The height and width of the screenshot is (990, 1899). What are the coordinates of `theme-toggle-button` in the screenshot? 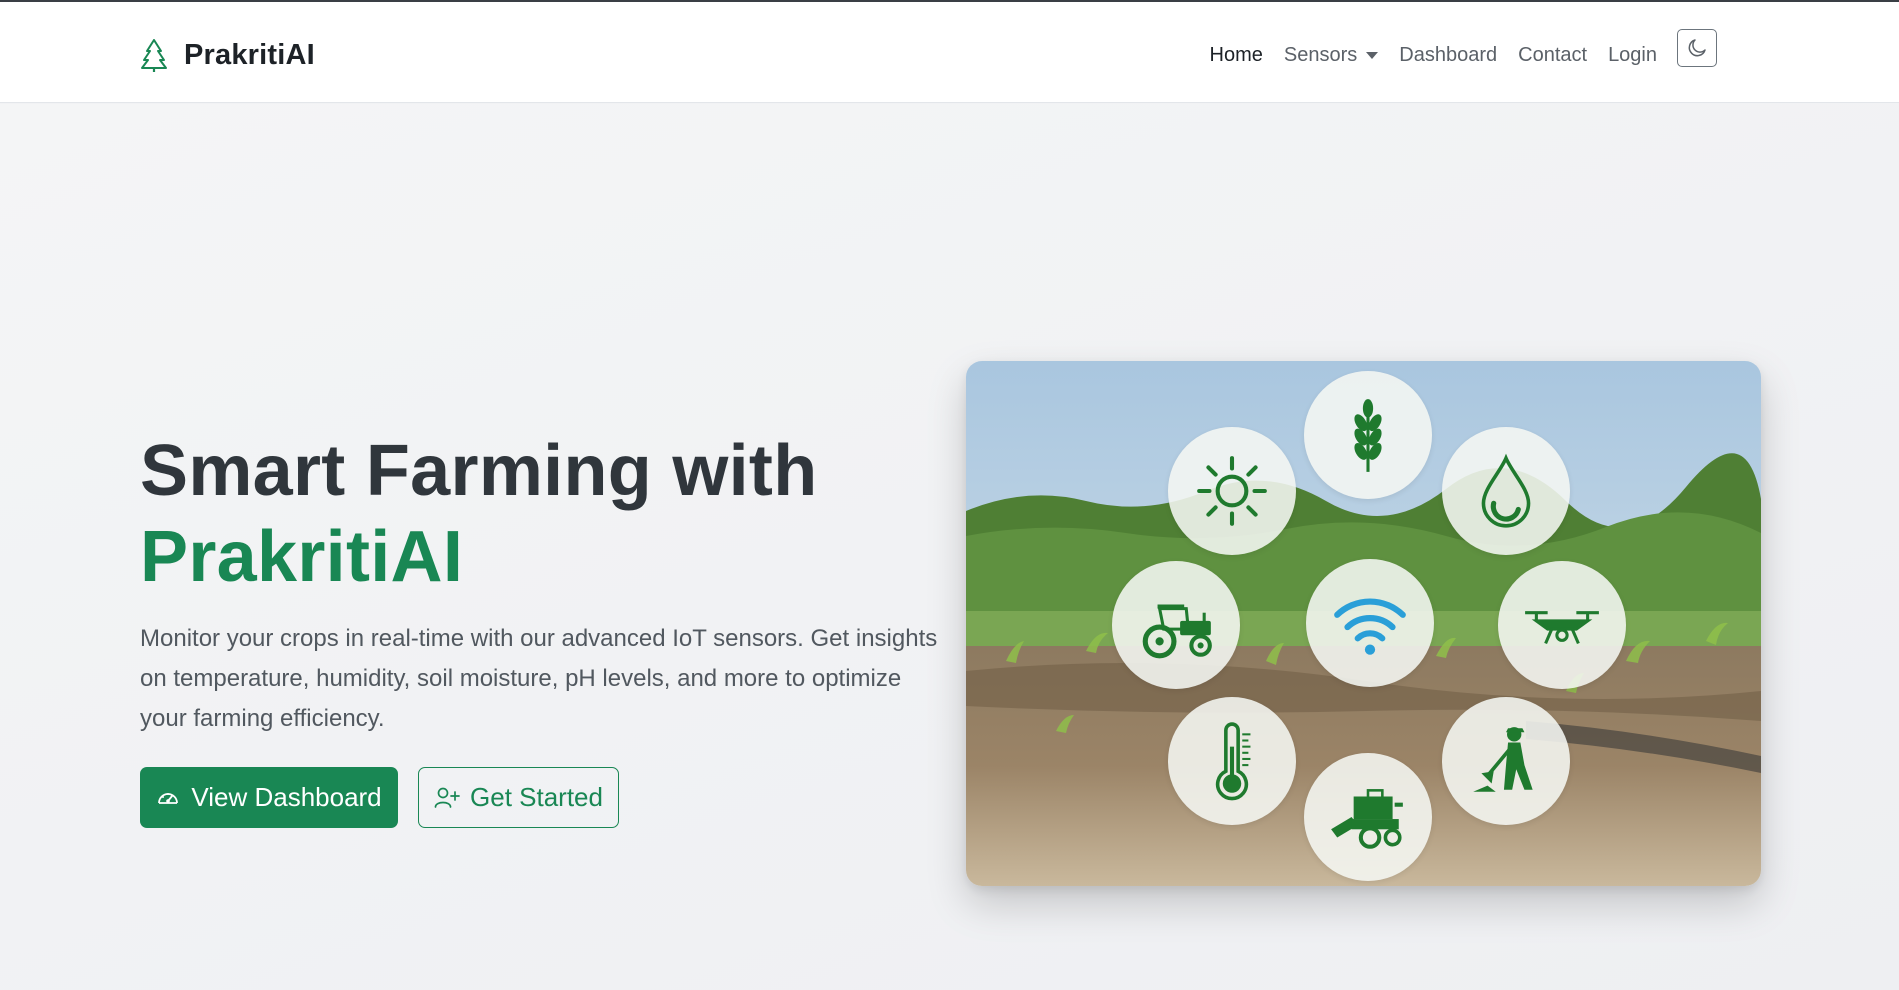 It's located at (1697, 48).